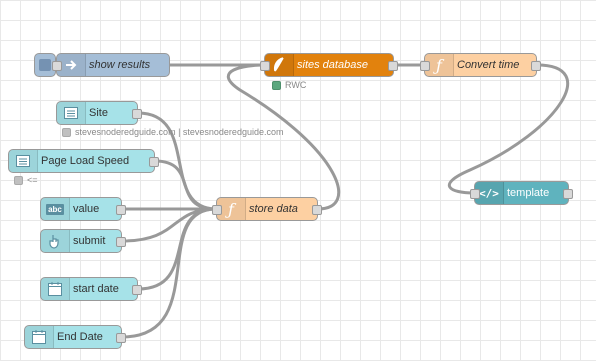 The height and width of the screenshot is (361, 596). Describe the element at coordinates (26, 180) in the screenshot. I see `node-status-speed: <=` at that location.